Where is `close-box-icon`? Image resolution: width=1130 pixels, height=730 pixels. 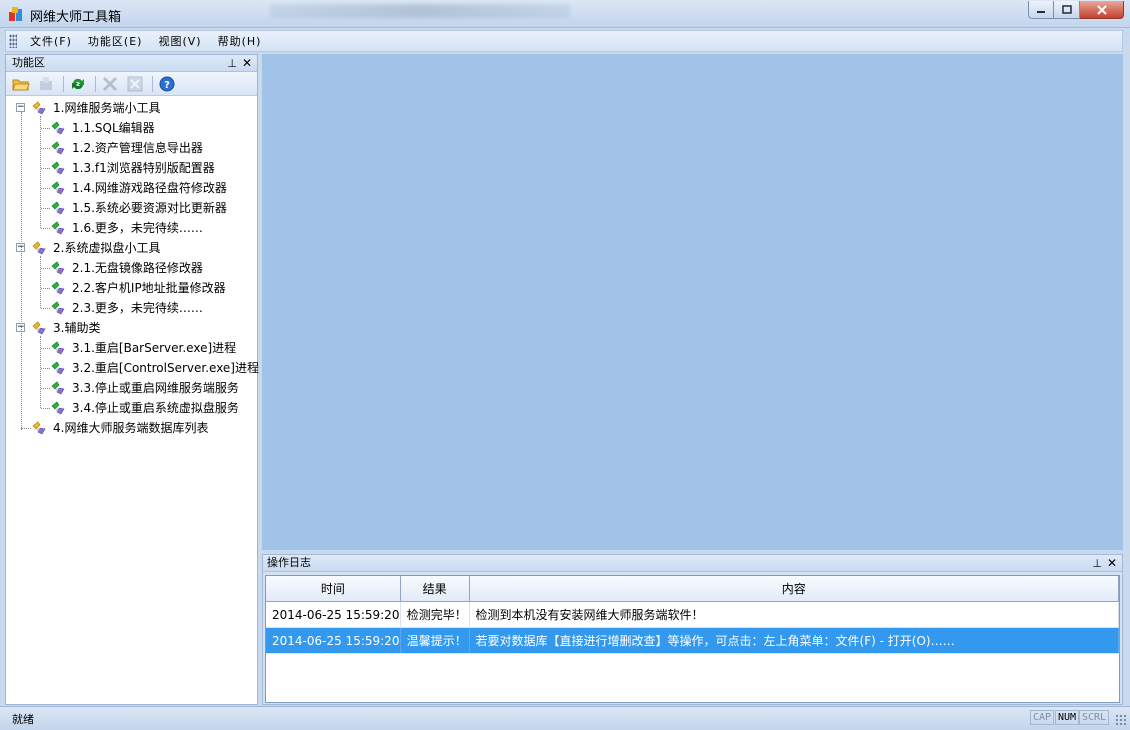 close-box-icon is located at coordinates (135, 84).